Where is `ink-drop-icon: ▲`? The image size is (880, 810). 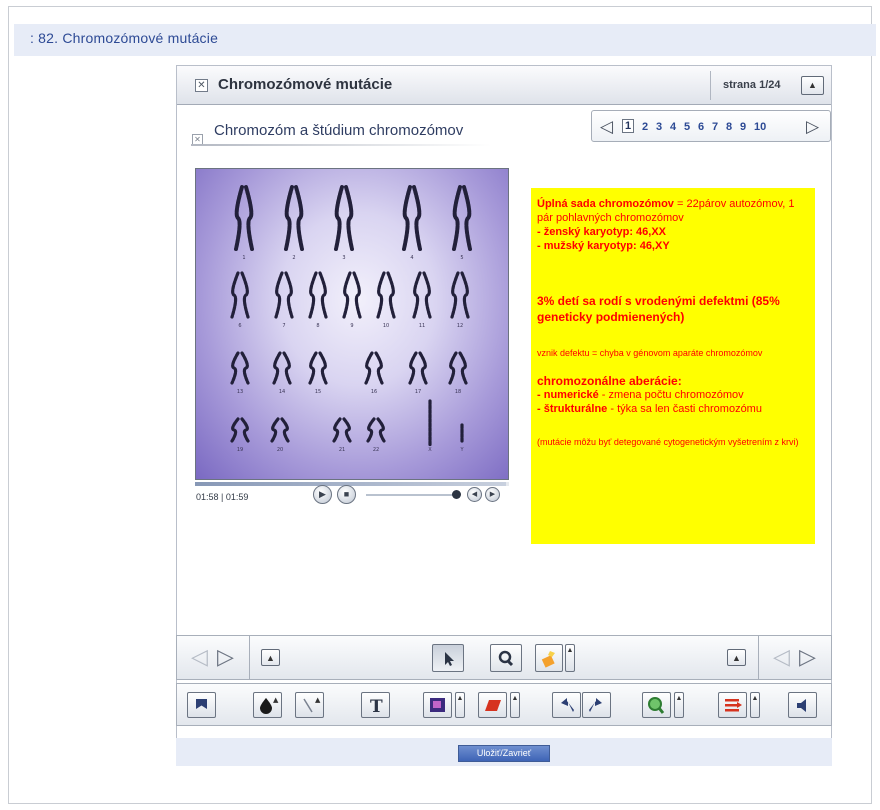
ink-drop-icon: ▲ is located at coordinates (269, 705).